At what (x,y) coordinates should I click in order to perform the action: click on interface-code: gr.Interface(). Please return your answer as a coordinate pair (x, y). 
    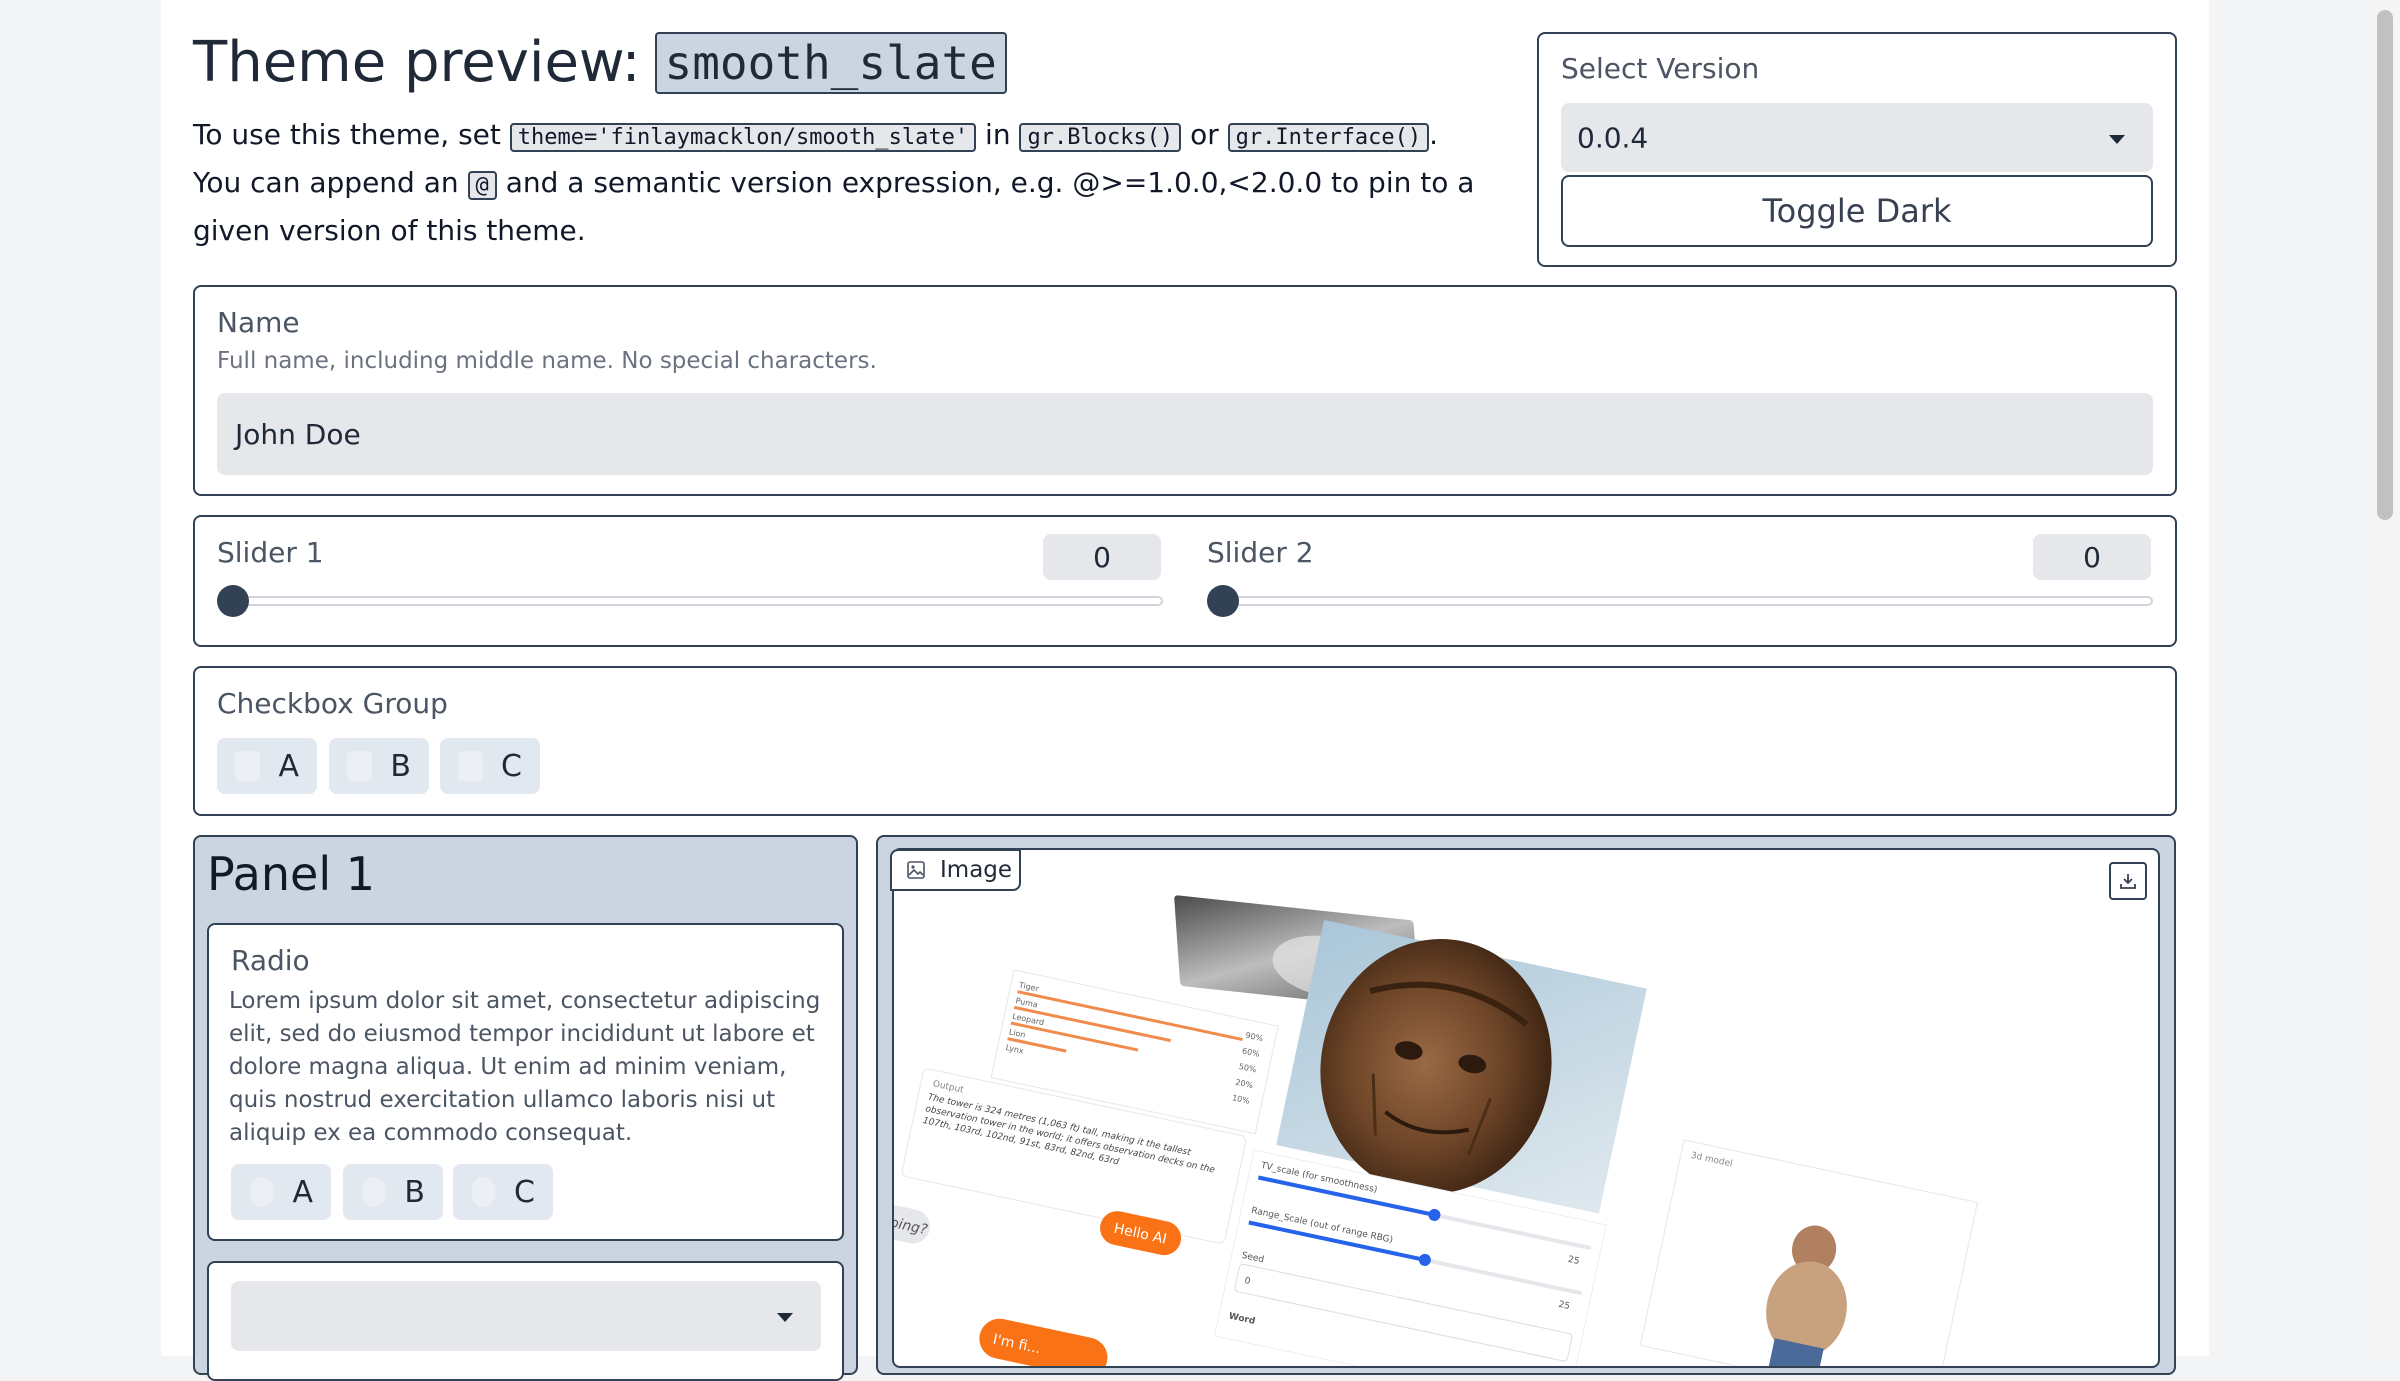
    Looking at the image, I should click on (1328, 137).